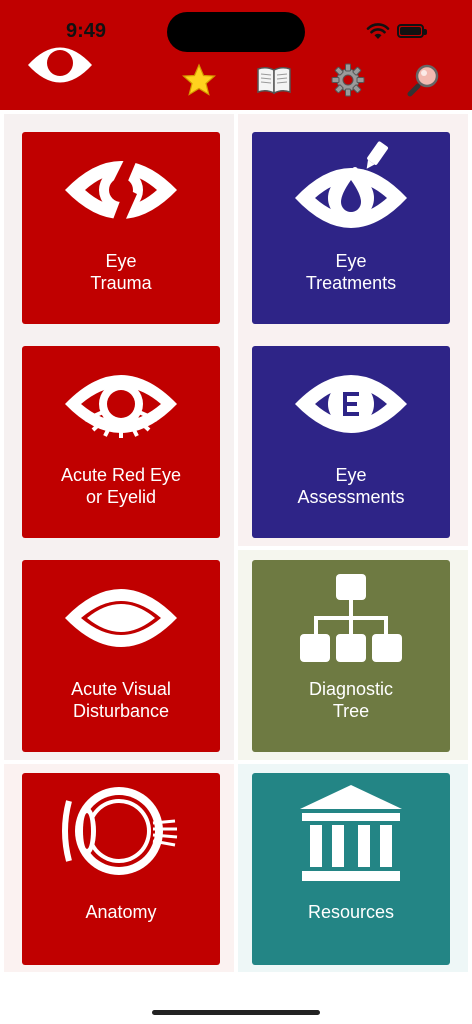  Describe the element at coordinates (121, 912) in the screenshot. I see `tile-label: Anatomy` at that location.